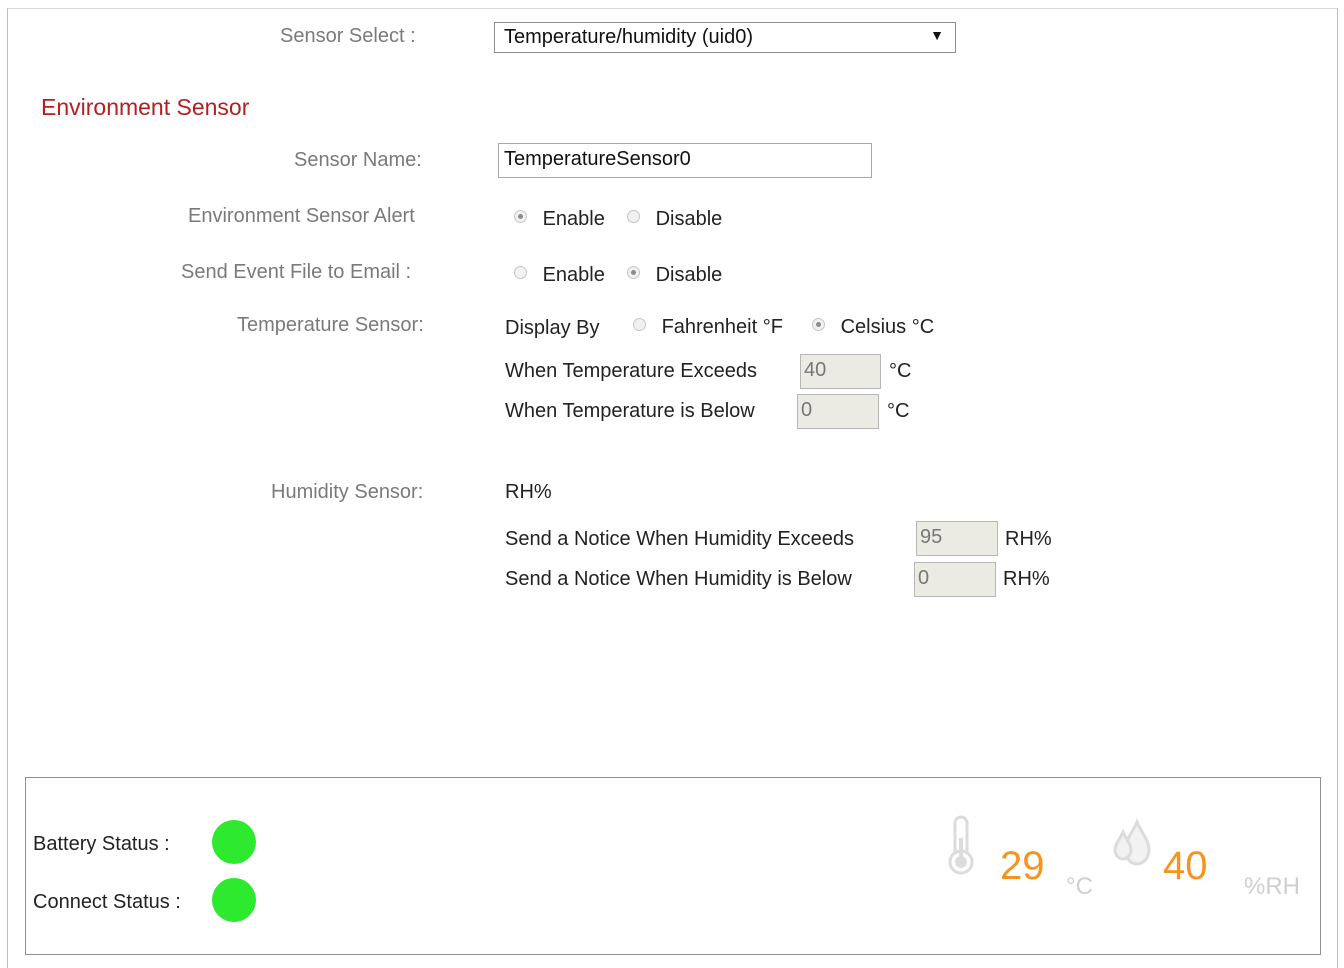 This screenshot has width=1344, height=968. I want to click on env-alert-disable-radio, so click(633, 216).